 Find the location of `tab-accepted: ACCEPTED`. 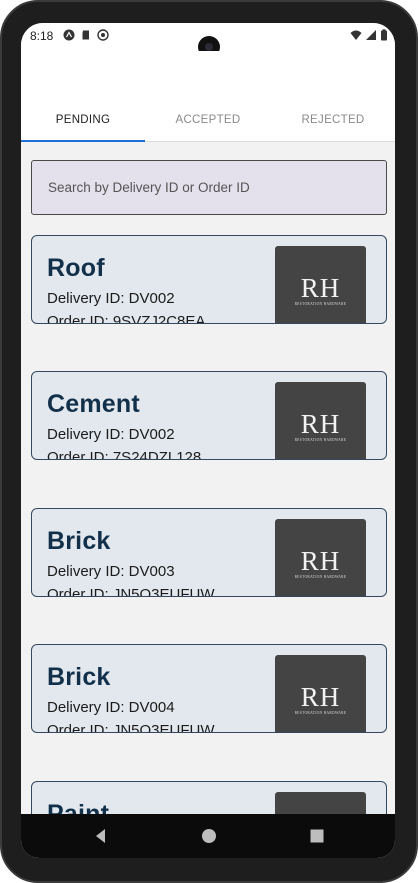

tab-accepted: ACCEPTED is located at coordinates (208, 123).